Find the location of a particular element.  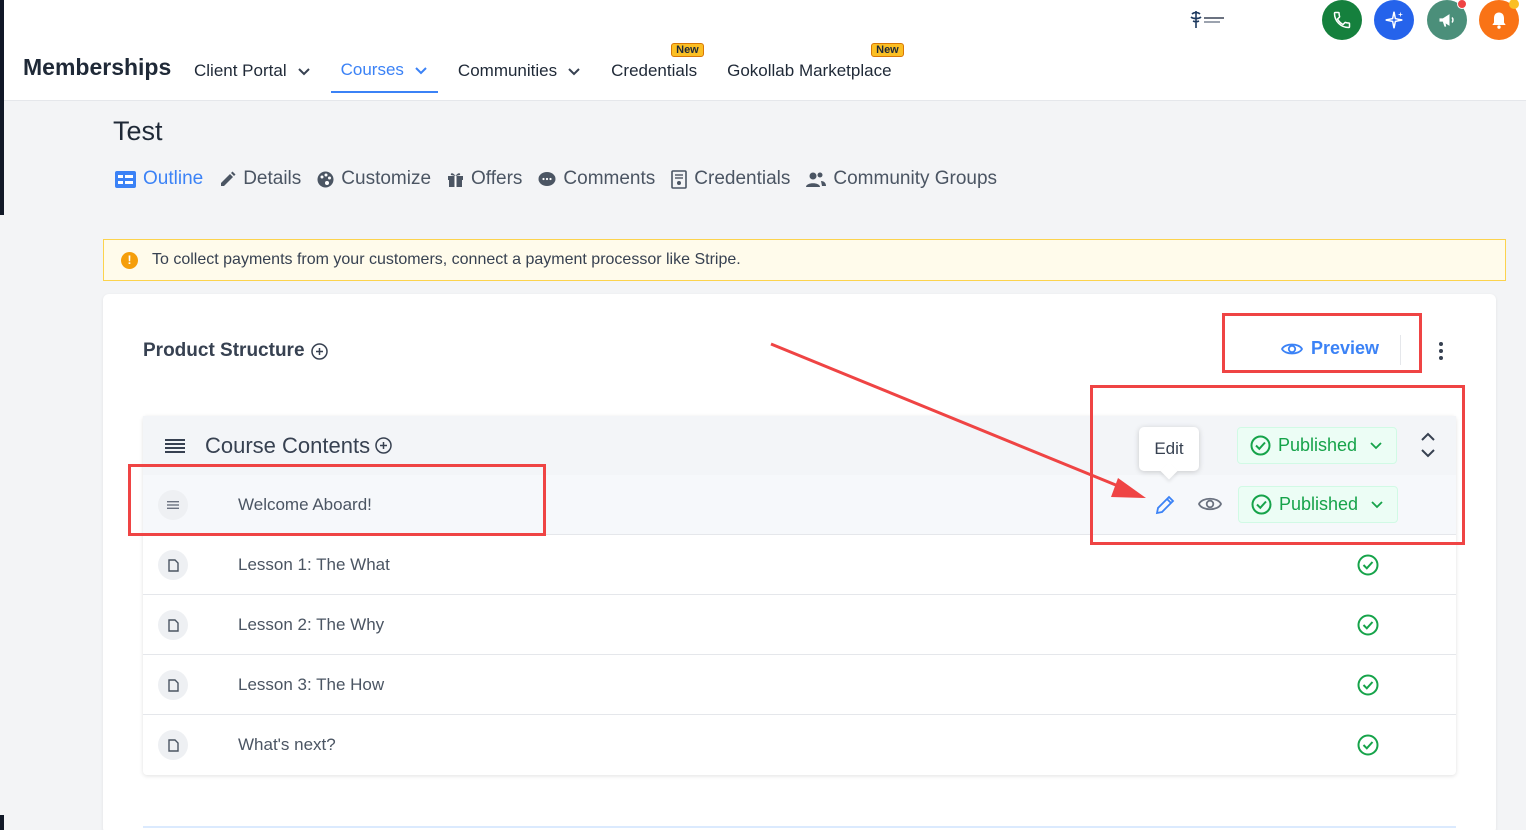

pencil-icon is located at coordinates (228, 178).